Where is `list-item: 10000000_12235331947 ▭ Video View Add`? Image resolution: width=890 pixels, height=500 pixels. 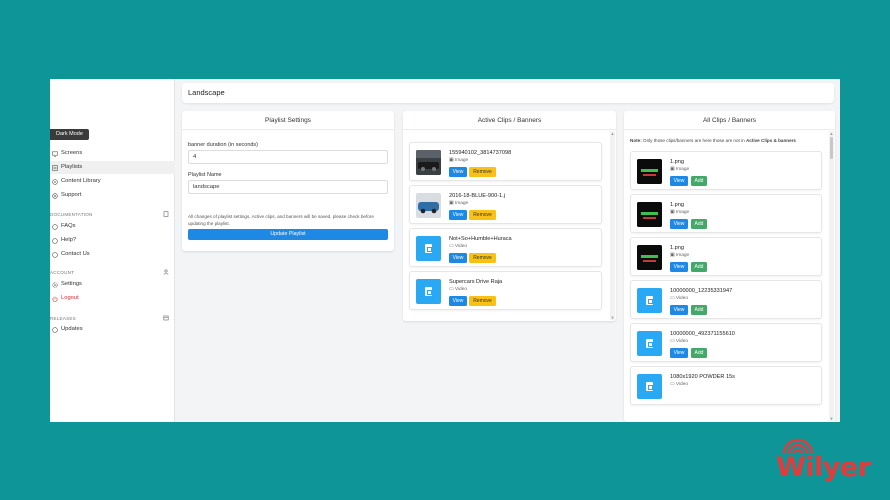
list-item: 10000000_12235331947 ▭ Video View Add is located at coordinates (726, 299).